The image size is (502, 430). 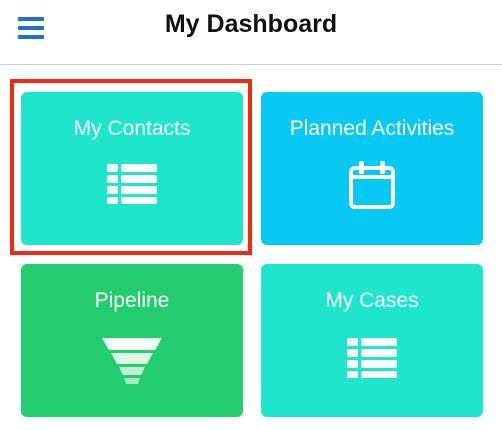 What do you see at coordinates (132, 300) in the screenshot?
I see `tile-label: Pipeline` at bounding box center [132, 300].